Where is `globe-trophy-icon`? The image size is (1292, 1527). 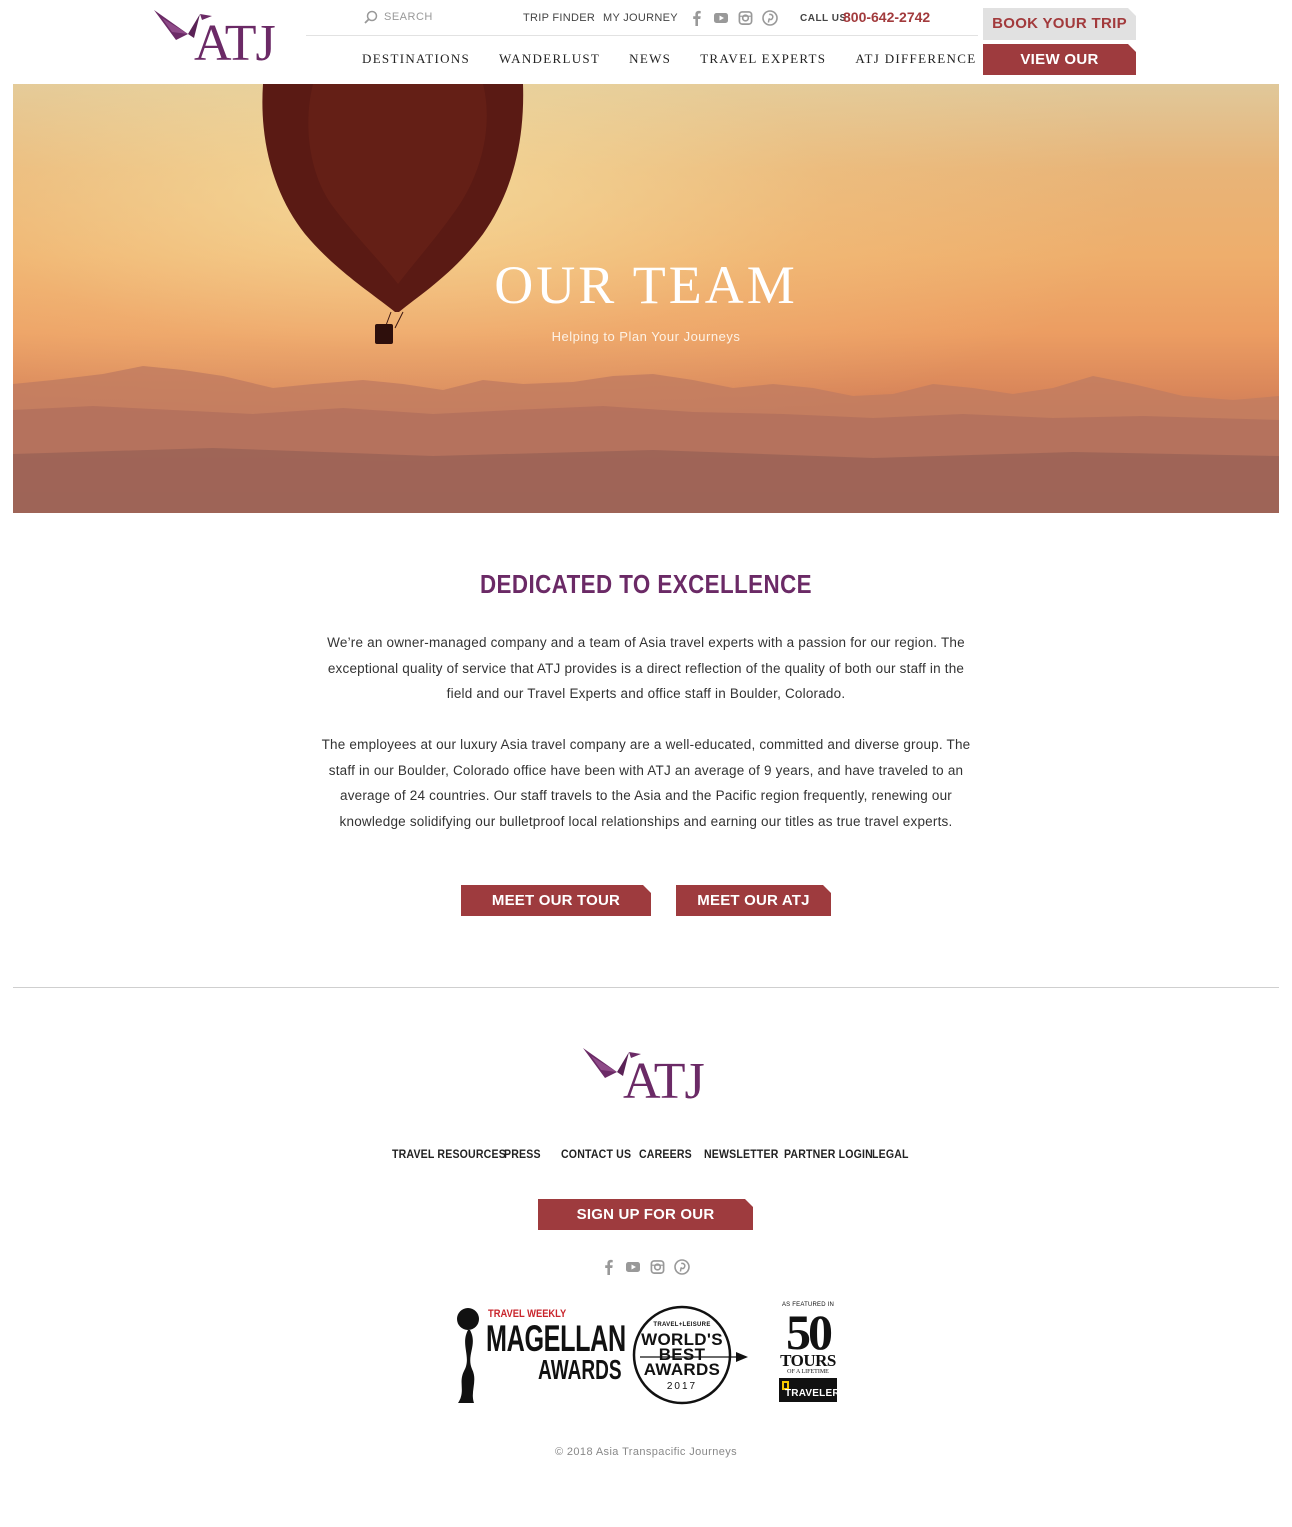
globe-trophy-icon is located at coordinates (468, 1355).